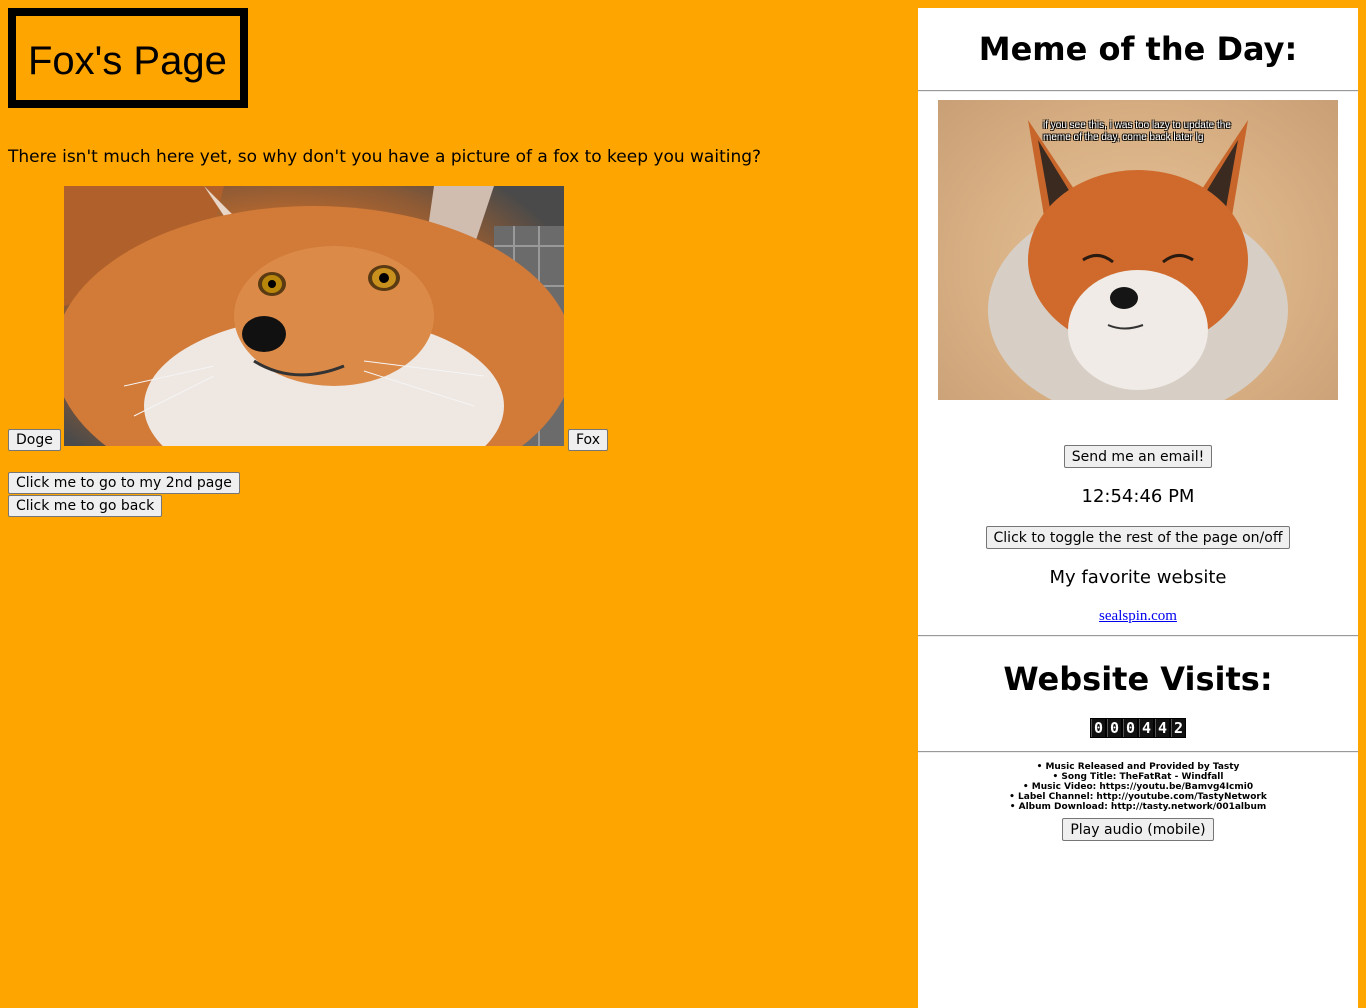 The width and height of the screenshot is (1366, 1008). I want to click on title-box: Fox's Page, so click(128, 58).